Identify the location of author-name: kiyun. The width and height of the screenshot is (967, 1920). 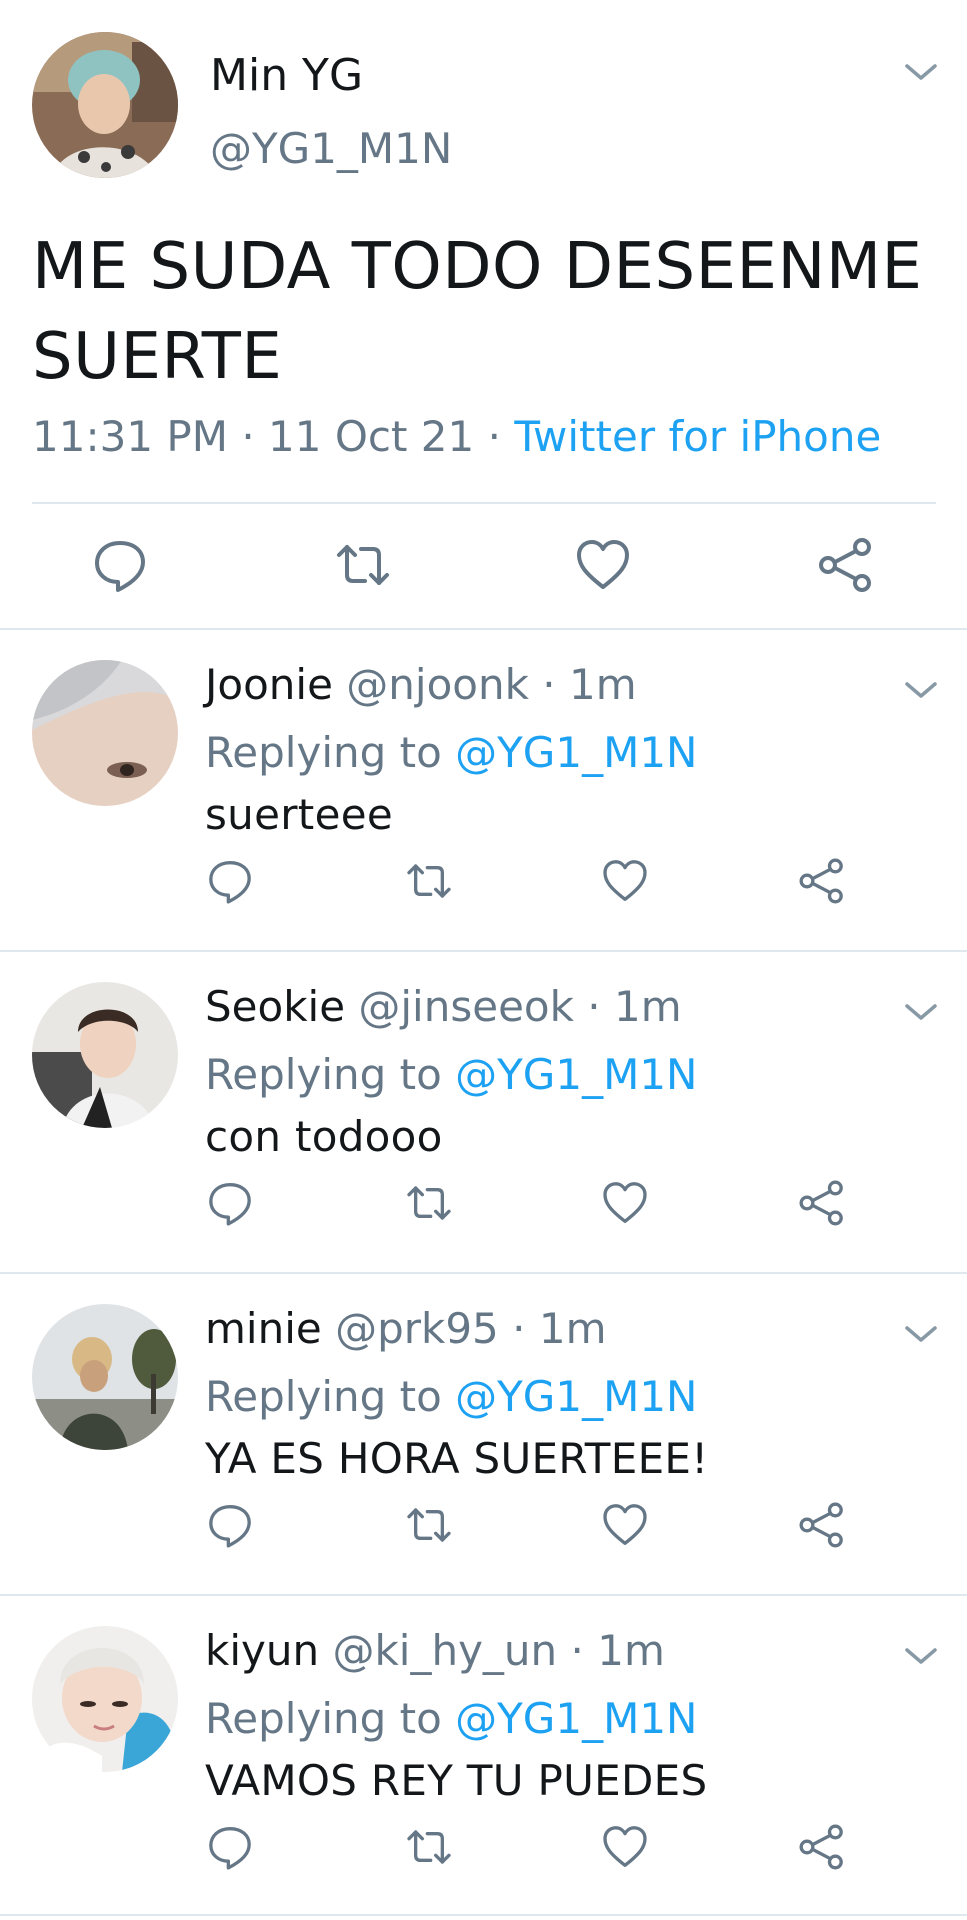
(262, 1650).